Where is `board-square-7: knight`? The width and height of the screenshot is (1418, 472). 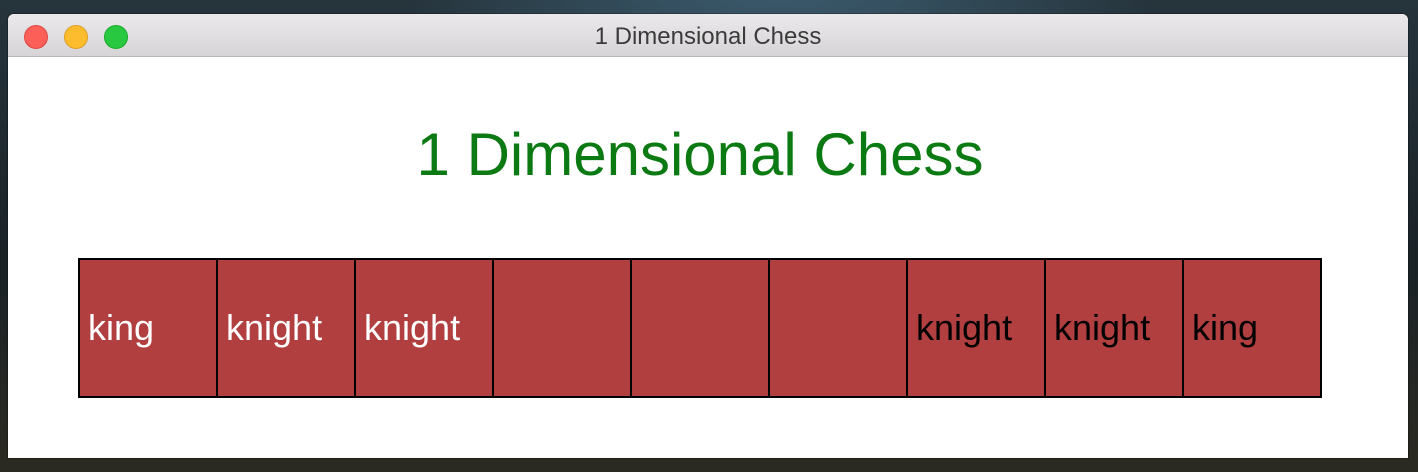
board-square-7: knight is located at coordinates (976, 328).